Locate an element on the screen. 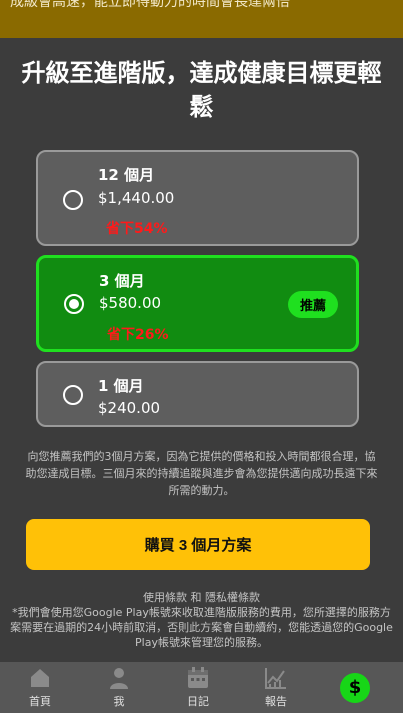 The height and width of the screenshot is (713, 403). nav-premium: $ is located at coordinates (356, 687).